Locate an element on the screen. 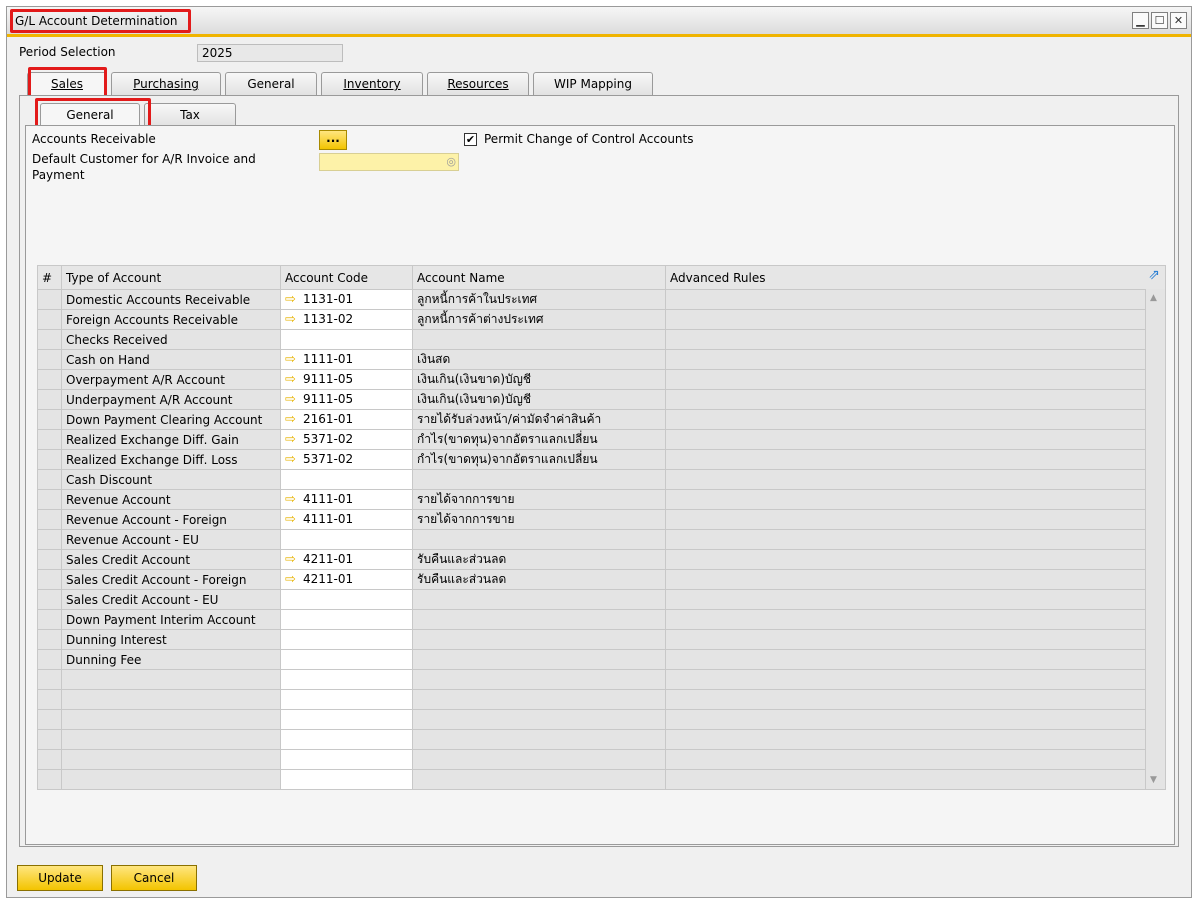 This screenshot has width=1199, height=904. cancel-button: Cancel is located at coordinates (154, 878).